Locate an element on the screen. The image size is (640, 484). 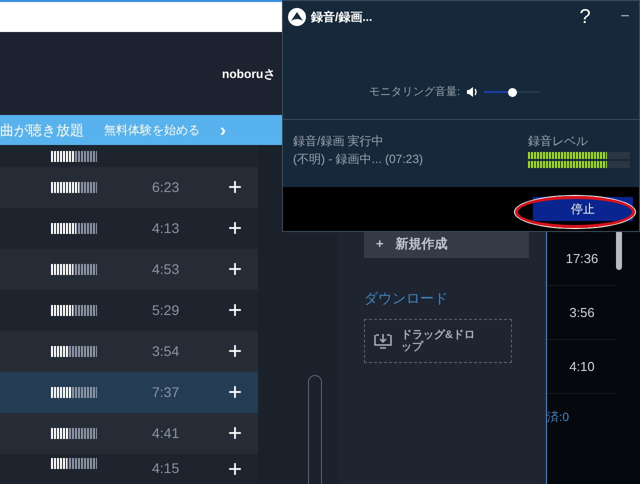
user-name: noboruさ is located at coordinates (249, 73).